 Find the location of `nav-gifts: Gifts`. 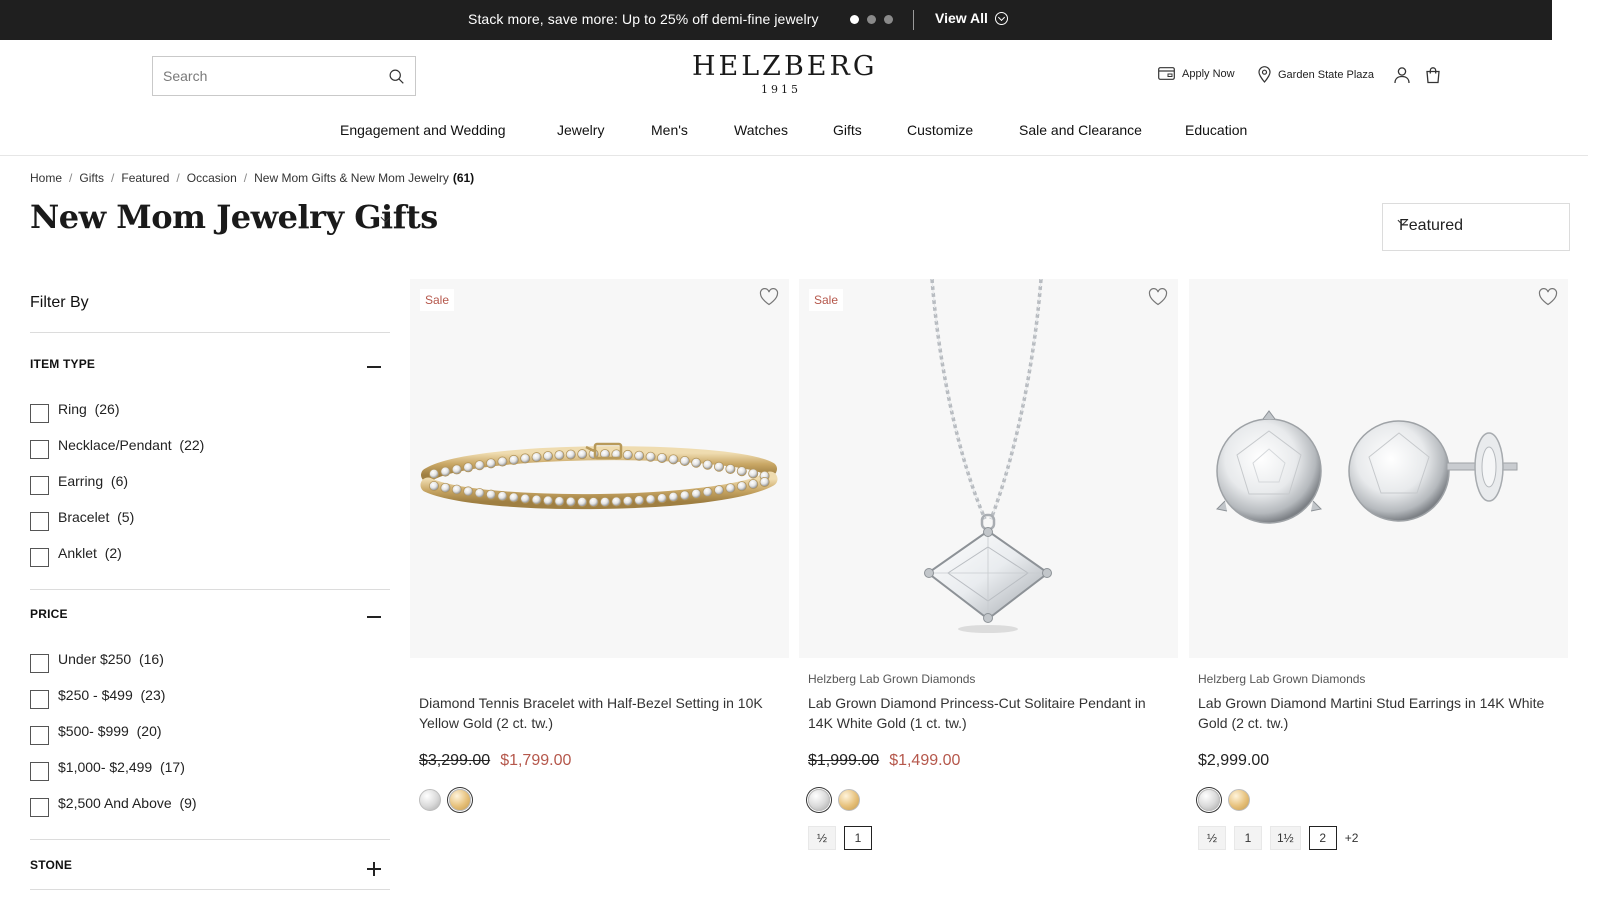

nav-gifts: Gifts is located at coordinates (847, 130).